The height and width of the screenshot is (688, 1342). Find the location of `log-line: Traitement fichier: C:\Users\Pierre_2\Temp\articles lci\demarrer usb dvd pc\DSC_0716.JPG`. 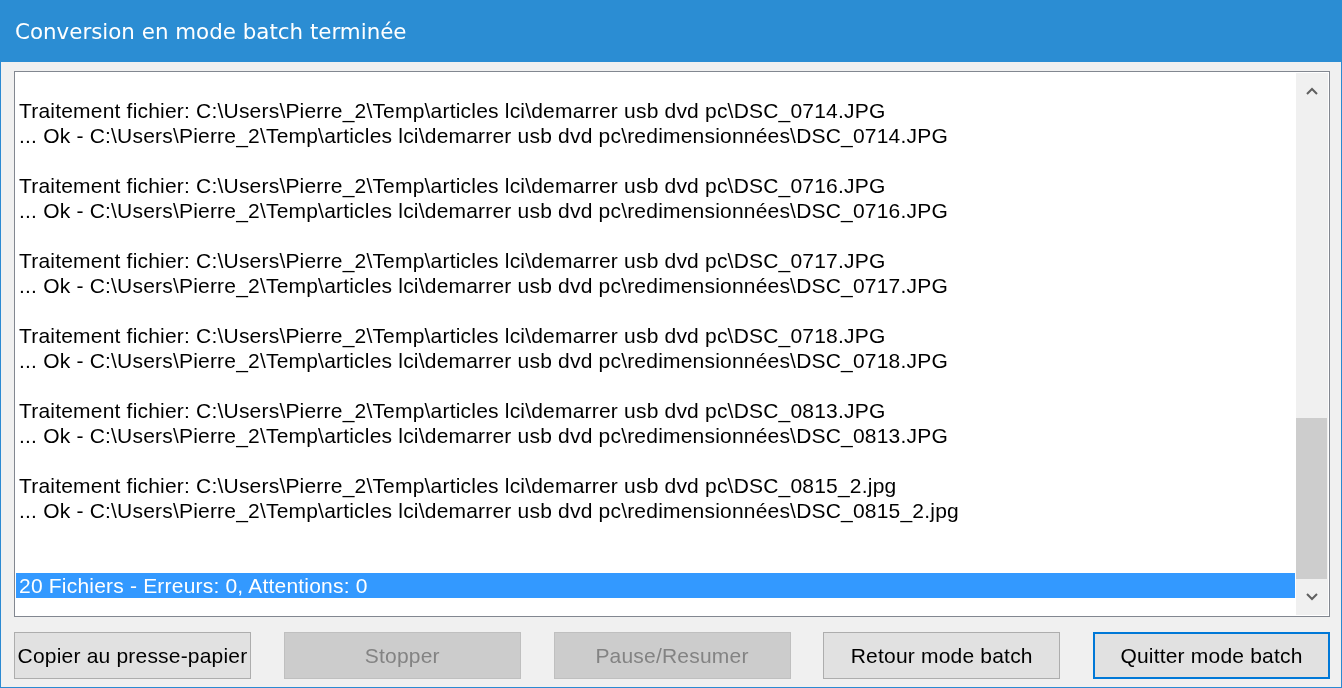

log-line: Traitement fichier: C:\Users\Pierre_2\Temp\articles lci\demarrer usb dvd pc\DSC_0716.JPG is located at coordinates (452, 185).